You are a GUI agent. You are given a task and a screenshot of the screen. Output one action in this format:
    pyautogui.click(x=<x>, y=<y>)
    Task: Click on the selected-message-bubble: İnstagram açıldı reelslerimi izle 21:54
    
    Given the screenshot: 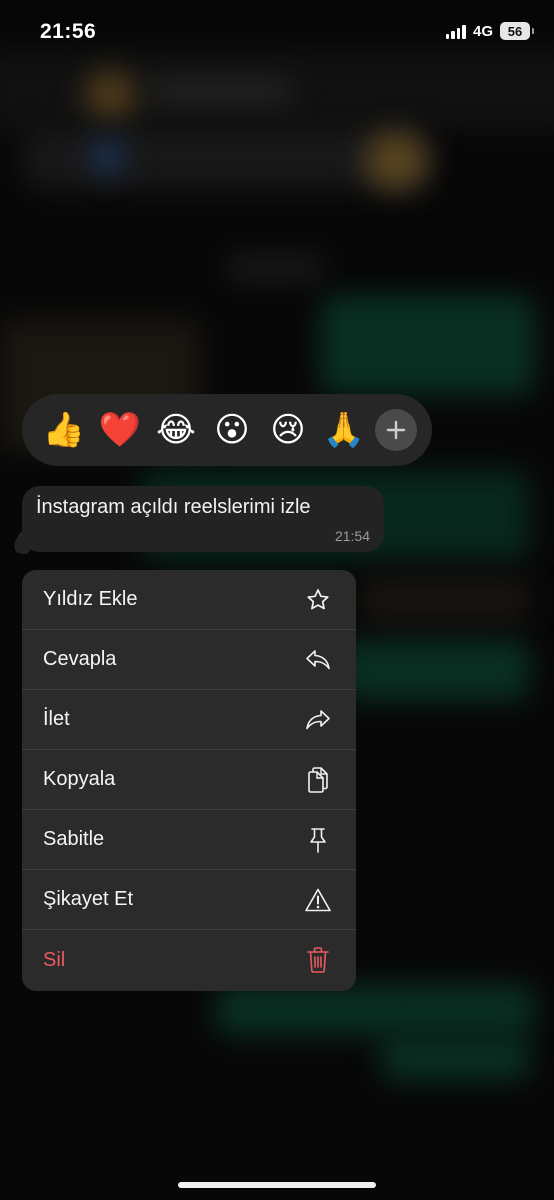 What is the action you would take?
    pyautogui.click(x=203, y=519)
    